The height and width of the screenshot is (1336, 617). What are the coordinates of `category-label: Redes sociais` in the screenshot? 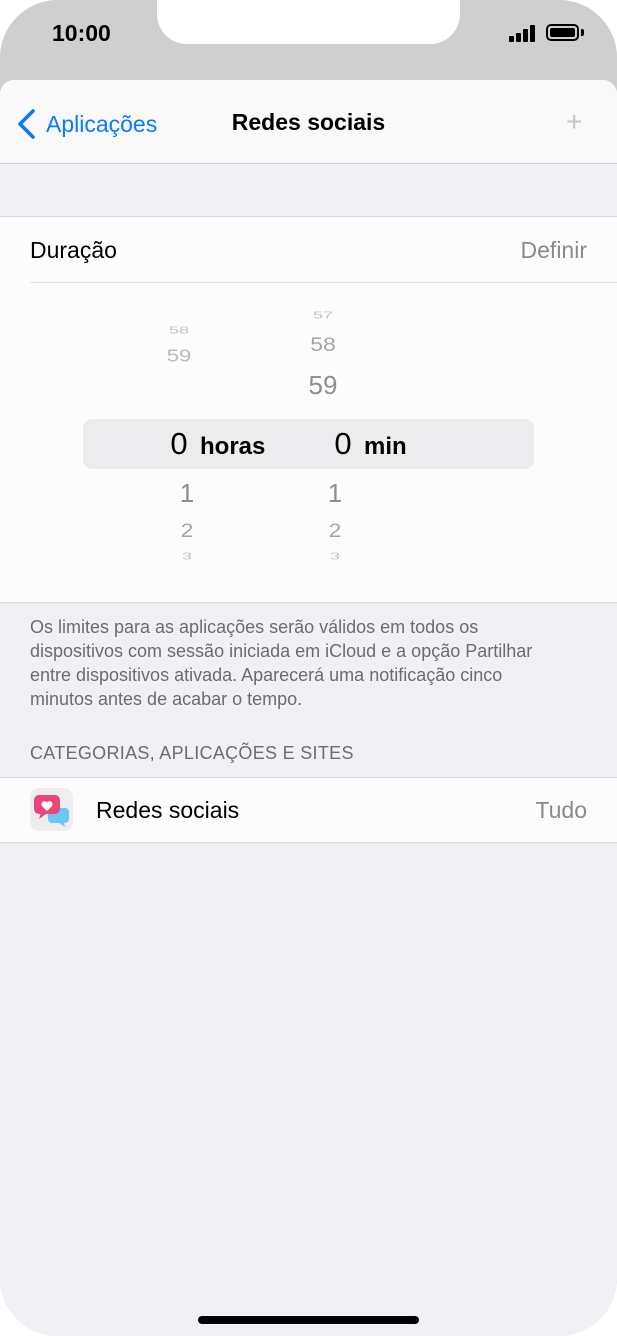 It's located at (168, 810).